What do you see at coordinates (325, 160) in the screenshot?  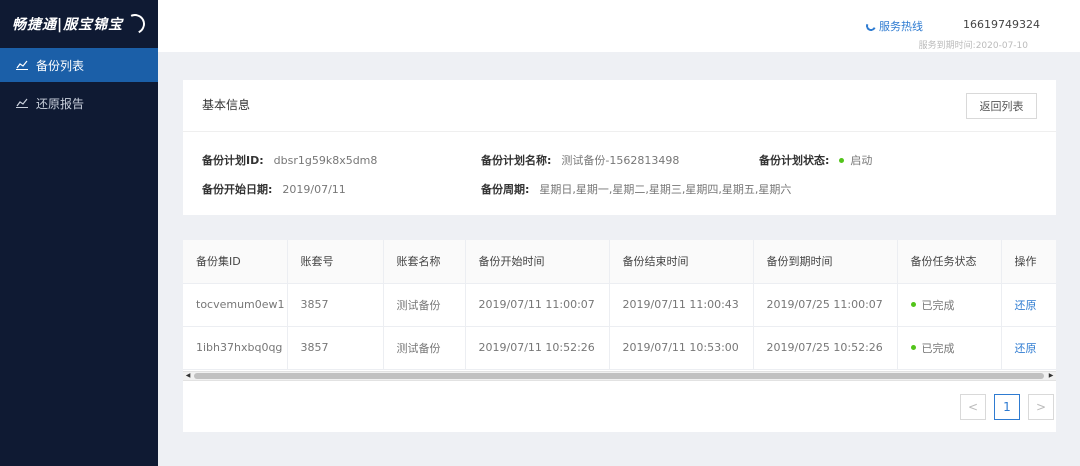 I see `field-value: dbsr1g59k8x5dm8` at bounding box center [325, 160].